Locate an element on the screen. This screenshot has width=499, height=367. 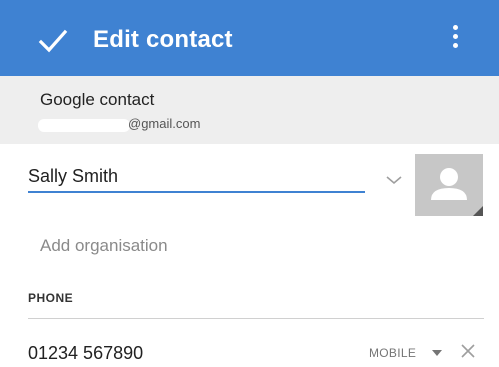
name-field-underline is located at coordinates (196, 192).